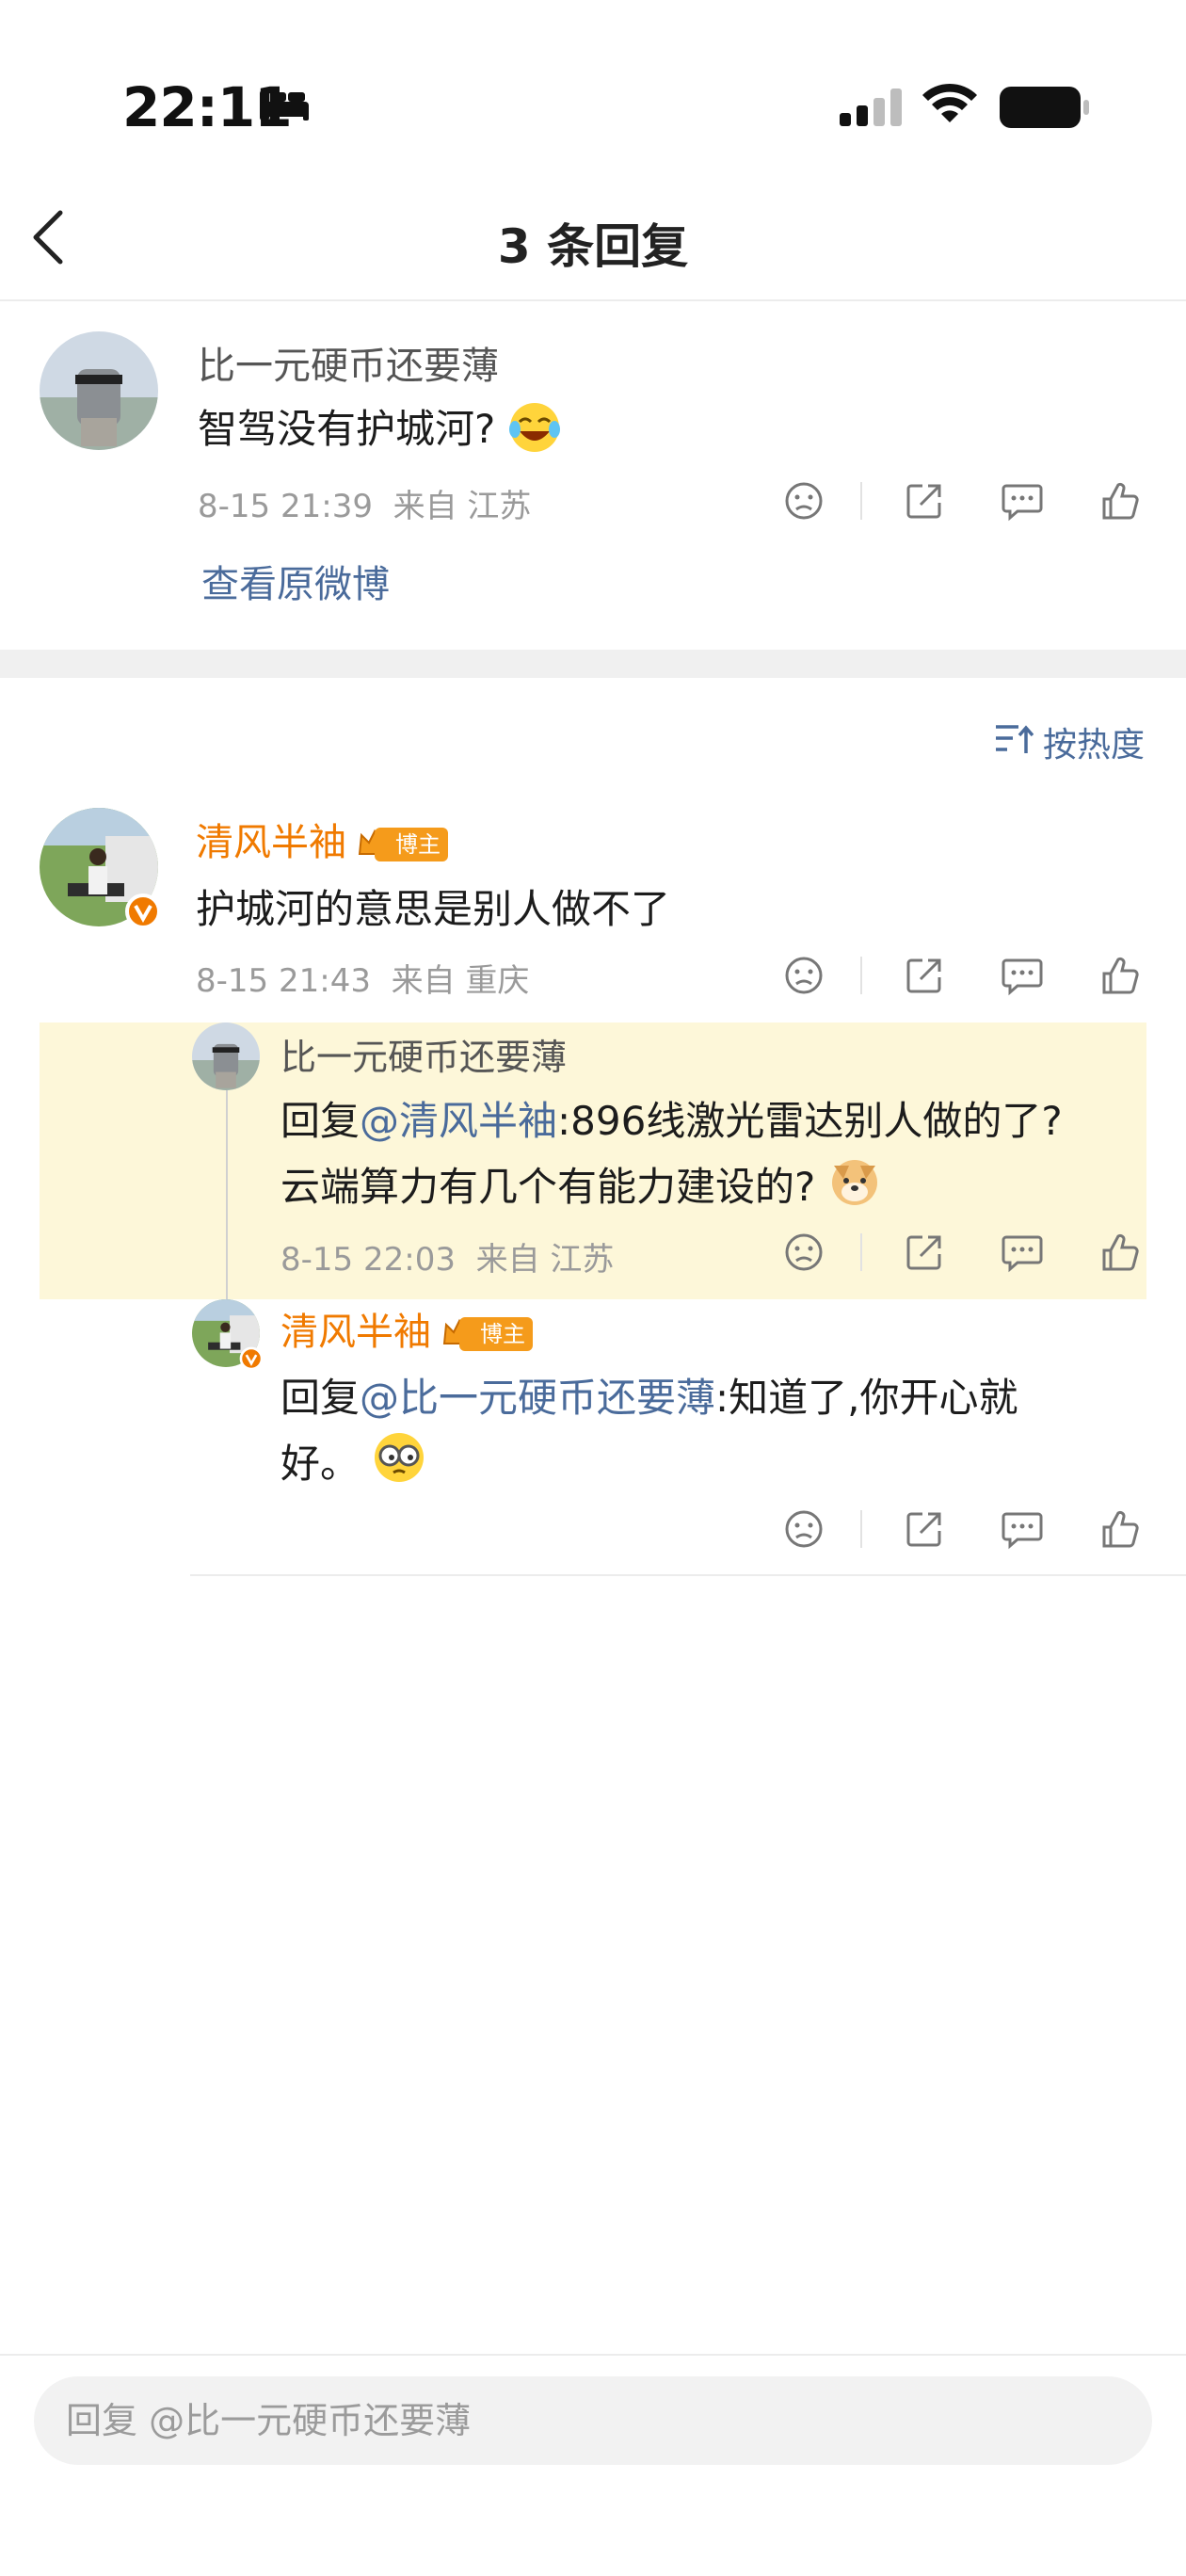 This screenshot has width=1186, height=2576. Describe the element at coordinates (671, 1158) in the screenshot. I see `comment-text: 回复@清风半袖:896线激光雷达别人做的了? 云端算力有几个有能力建设的?` at that location.